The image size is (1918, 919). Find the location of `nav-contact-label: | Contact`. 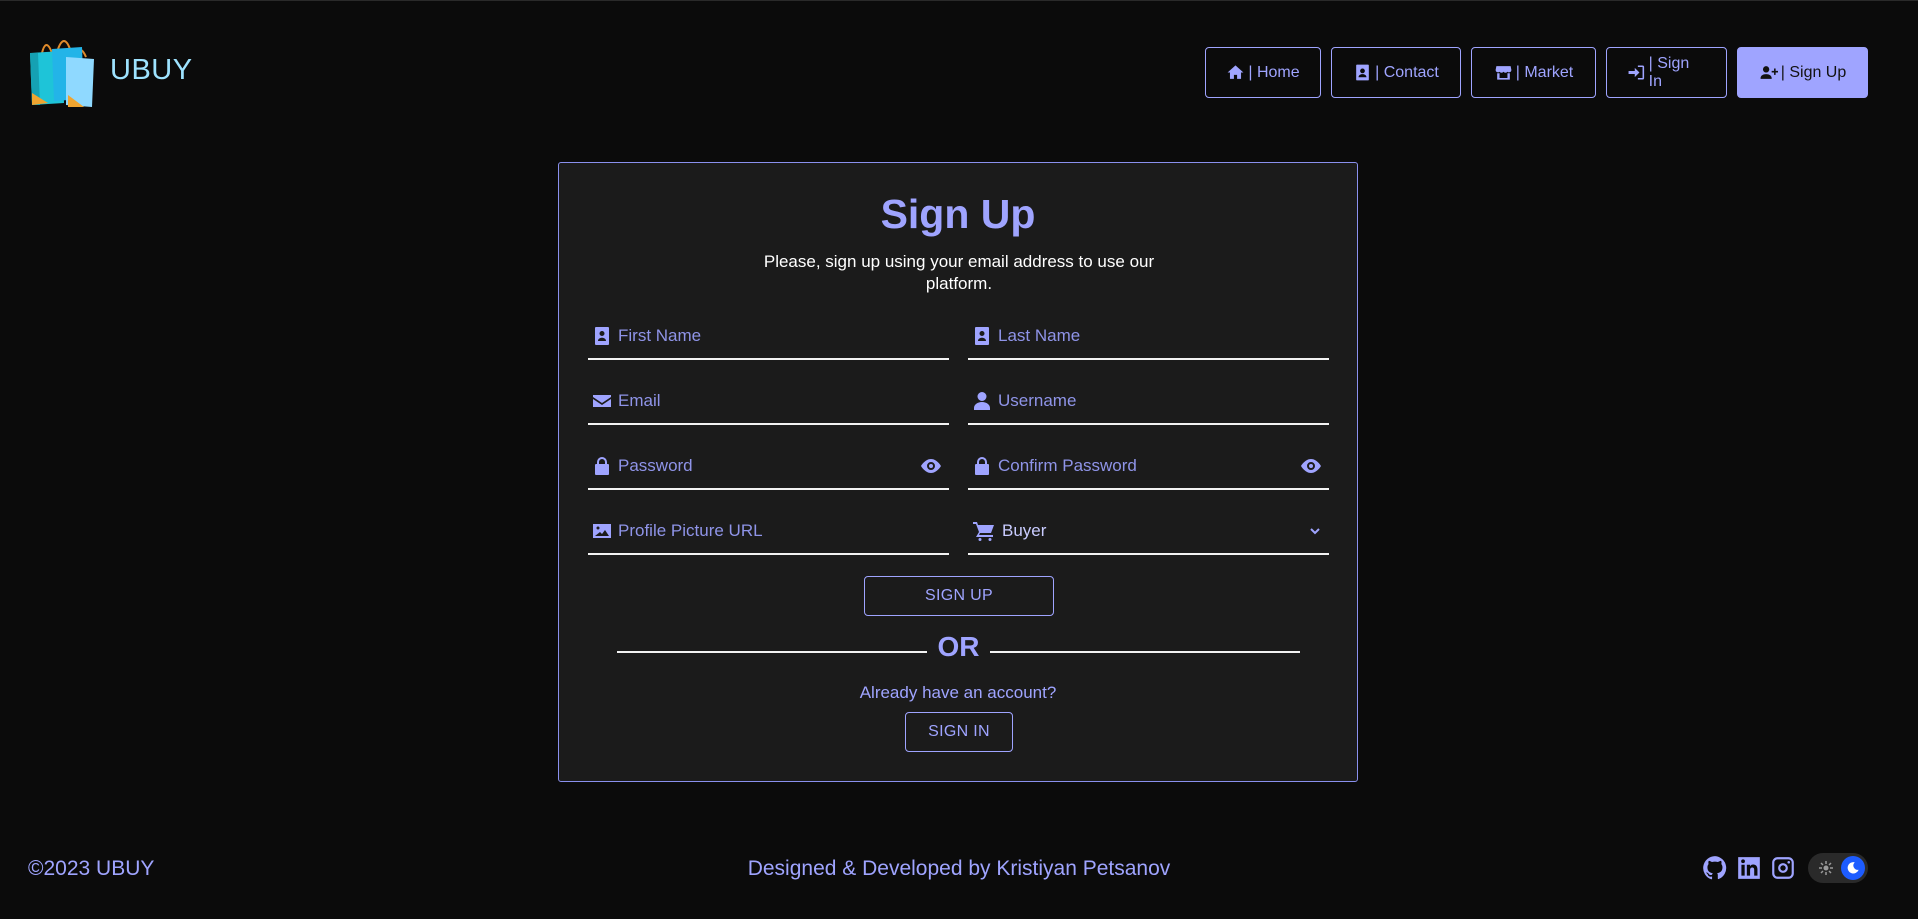

nav-contact-label: | Contact is located at coordinates (1407, 72).